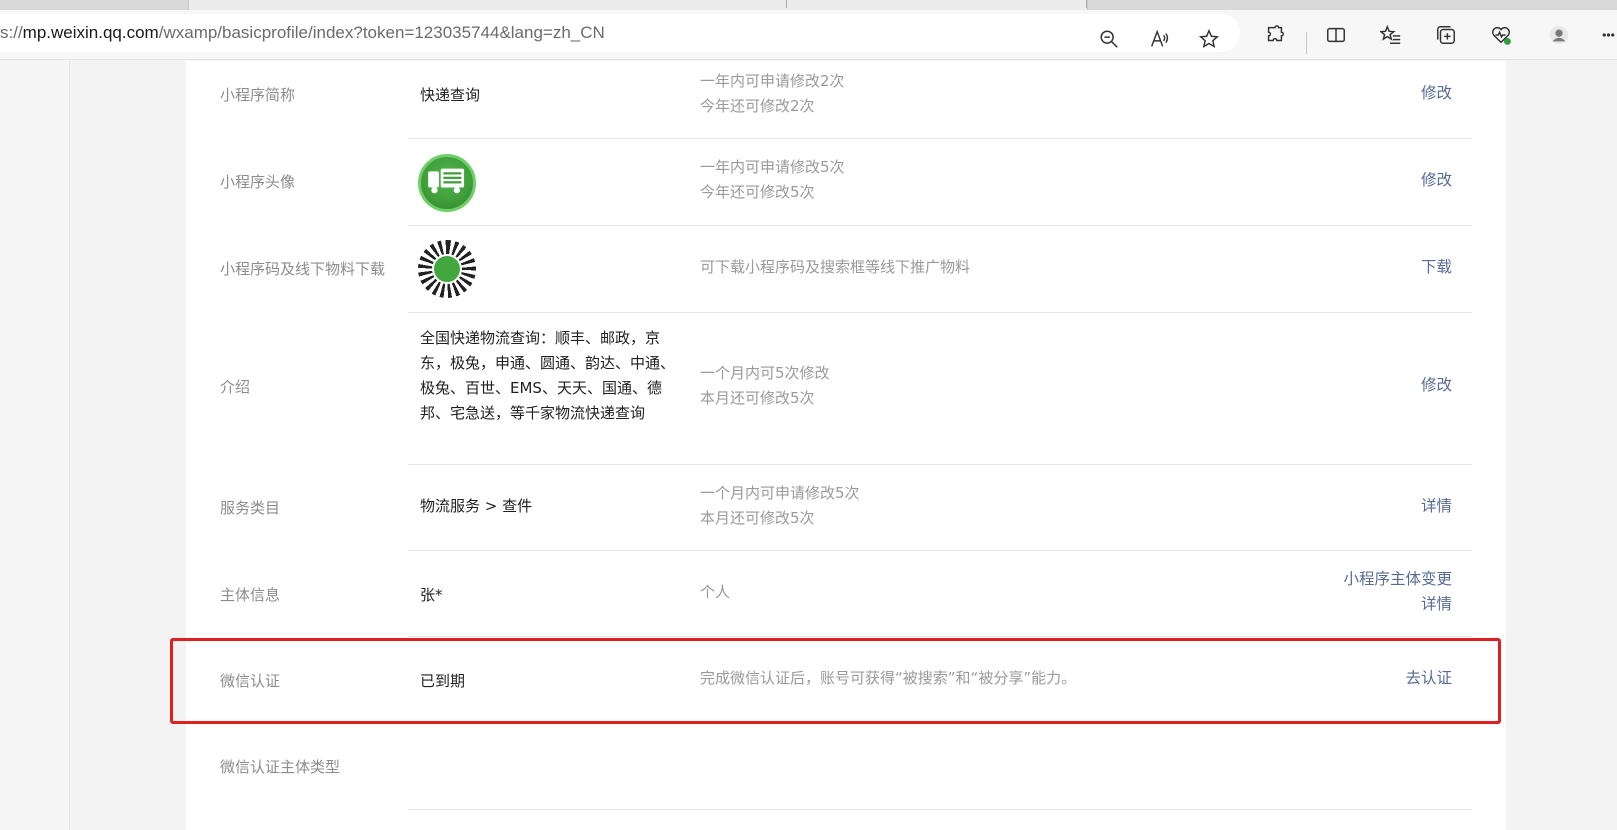 The image size is (1617, 830). Describe the element at coordinates (280, 767) in the screenshot. I see `row-label: 微信认证主体类型` at that location.